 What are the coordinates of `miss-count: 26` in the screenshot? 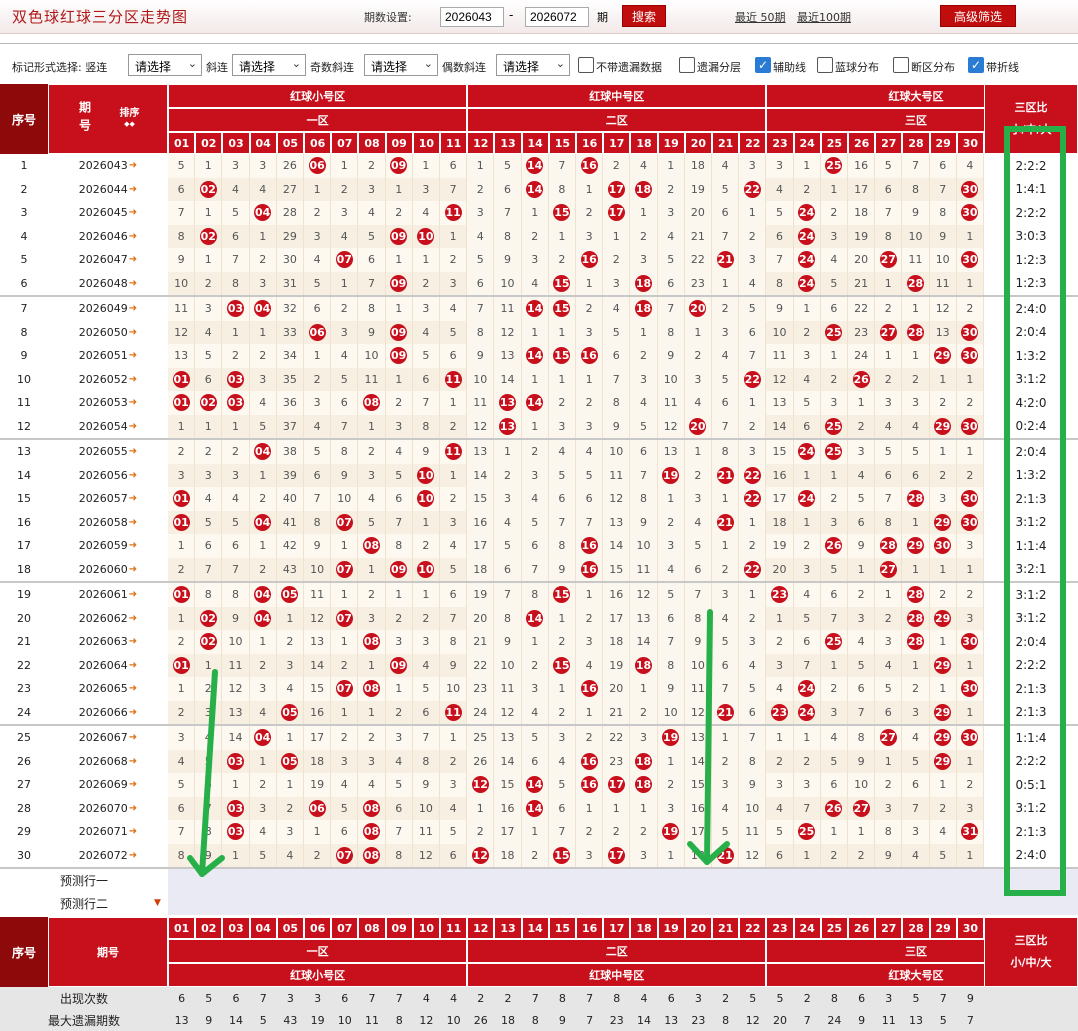 It's located at (290, 166).